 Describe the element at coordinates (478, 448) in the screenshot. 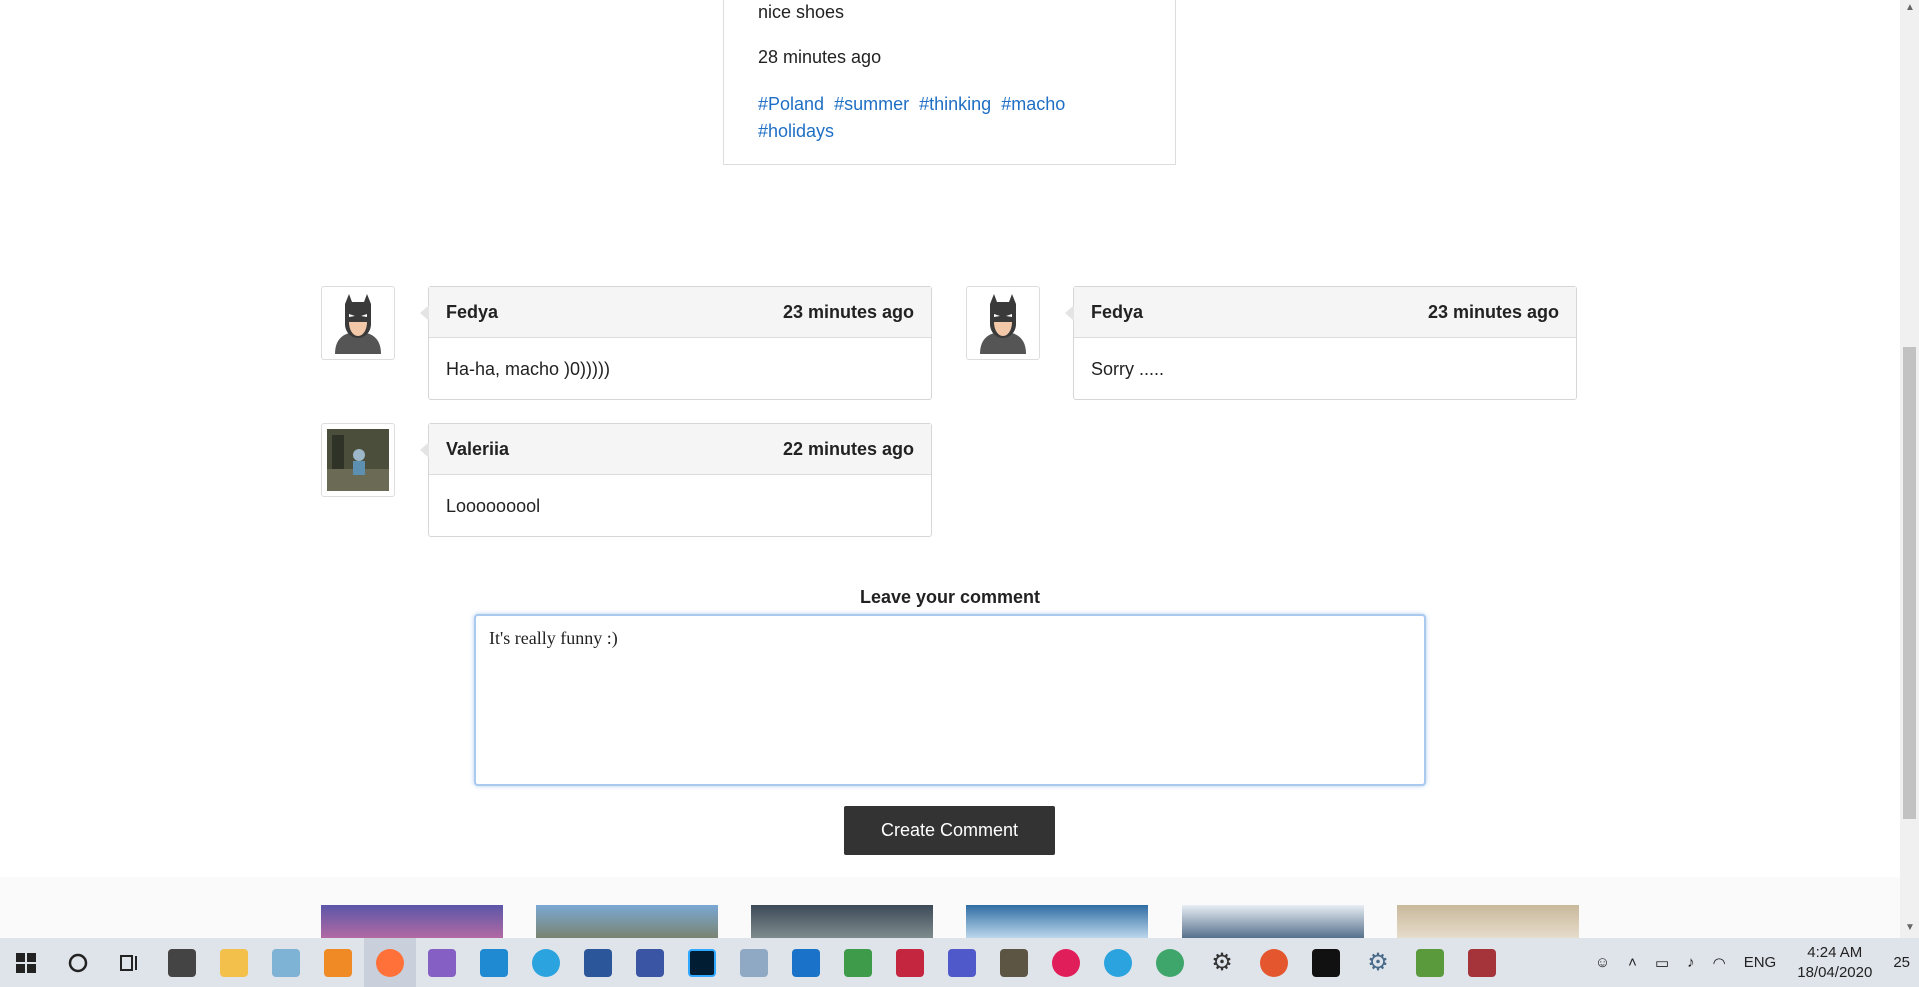

I see `comment-author: Valeriia` at that location.